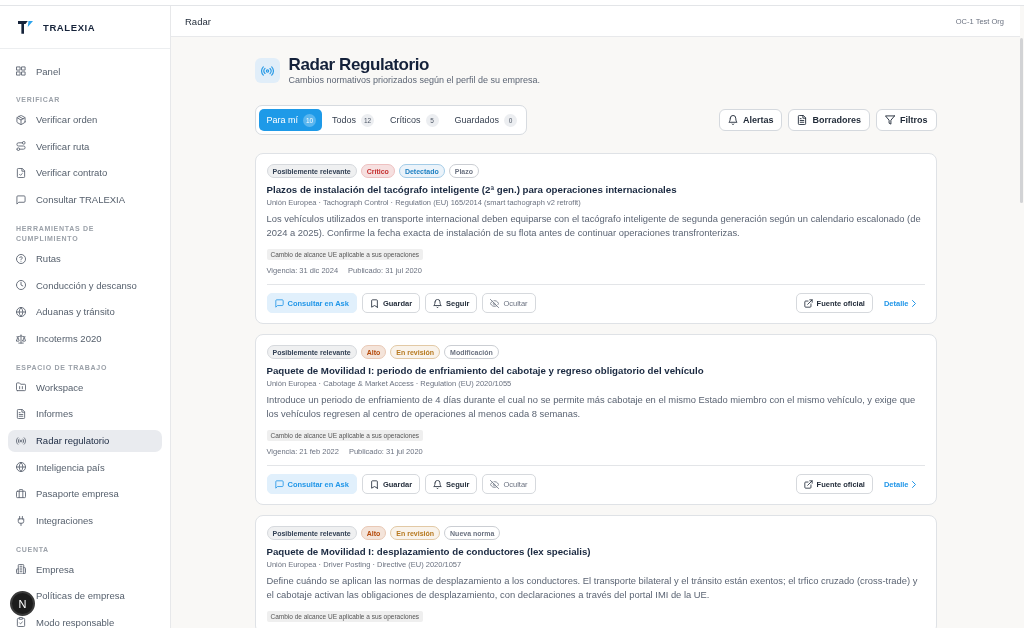 Image resolution: width=1024 pixels, height=628 pixels. What do you see at coordinates (429, 552) in the screenshot?
I see `card-title: Paquete de Movilidad I: desplazamiento de conductores (lex specialis)` at bounding box center [429, 552].